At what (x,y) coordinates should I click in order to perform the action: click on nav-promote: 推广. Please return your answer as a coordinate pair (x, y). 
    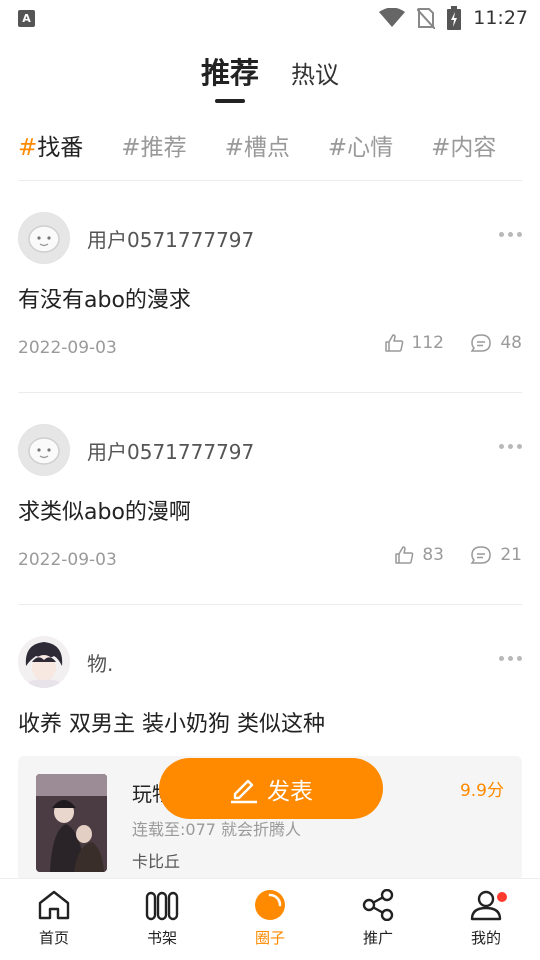
    Looking at the image, I should click on (378, 922).